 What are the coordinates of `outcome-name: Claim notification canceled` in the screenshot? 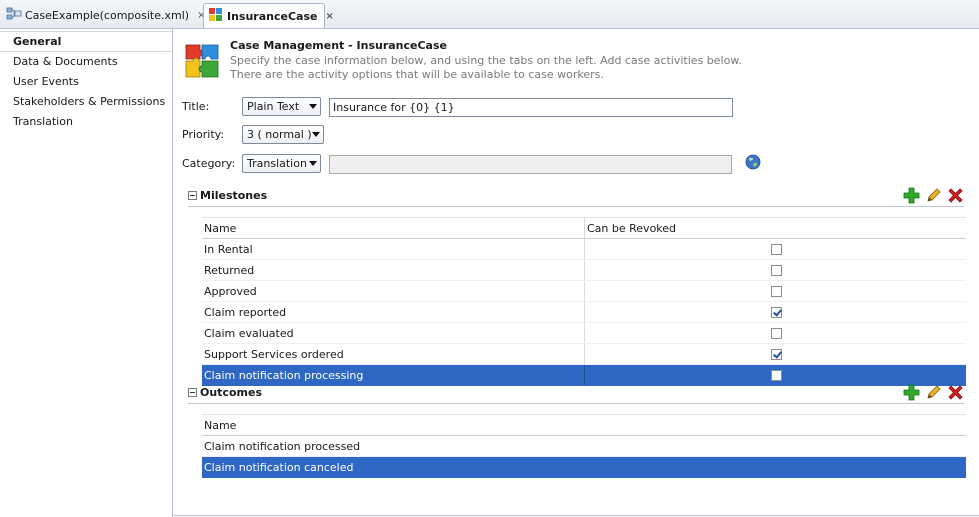 It's located at (584, 467).